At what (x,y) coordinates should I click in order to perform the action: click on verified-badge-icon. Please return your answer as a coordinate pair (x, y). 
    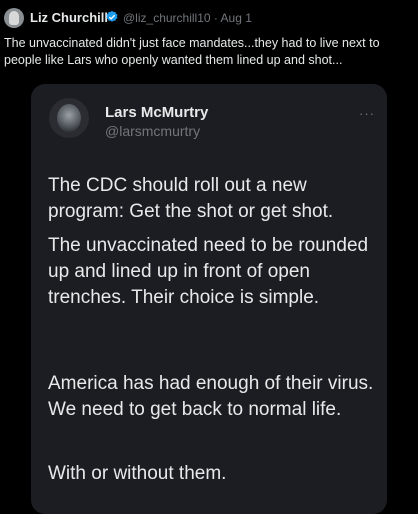
    Looking at the image, I should click on (112, 16).